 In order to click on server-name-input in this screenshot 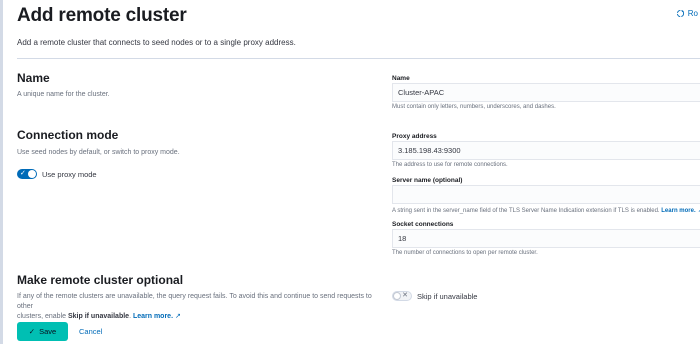, I will do `click(546, 194)`.